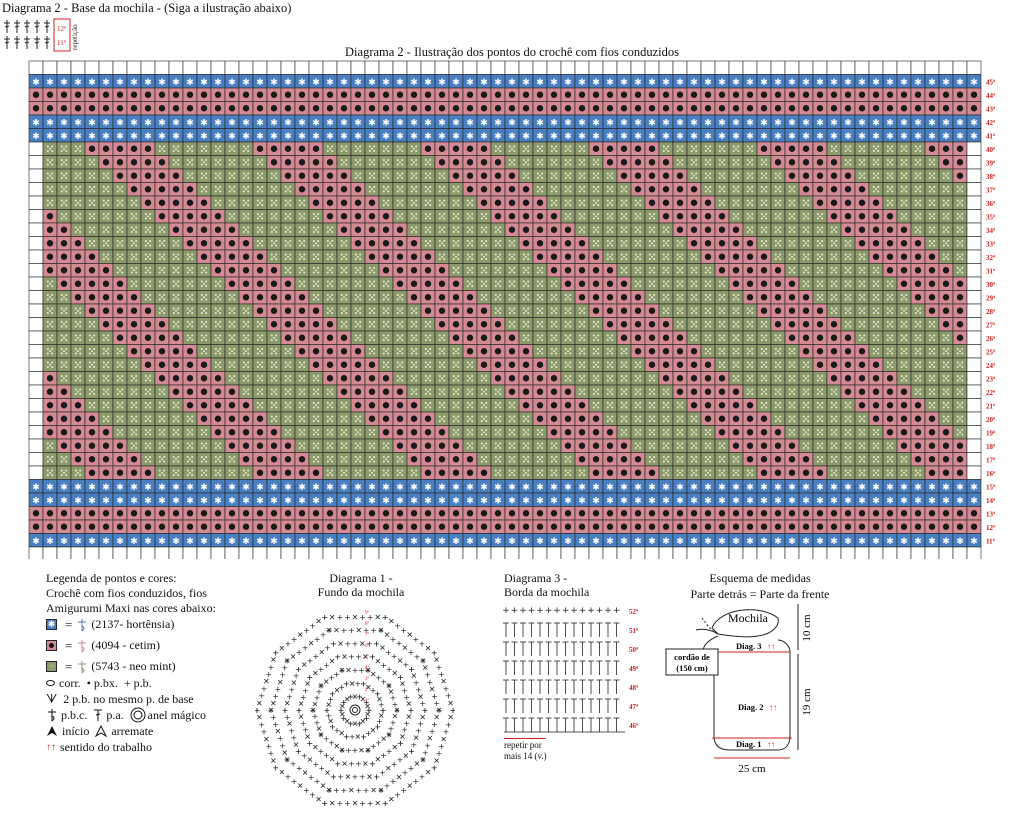  I want to click on legend-symbols-2: ᗐ 2 p.b. no mesmo p. de base, so click(146, 699).